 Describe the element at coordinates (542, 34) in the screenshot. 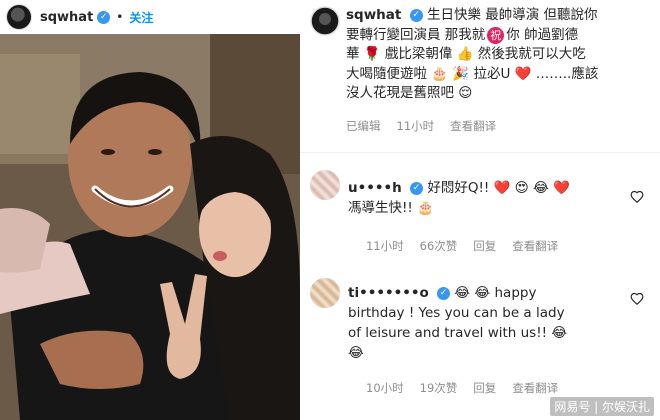

I see `caption-line: 你 帥過劉德` at that location.